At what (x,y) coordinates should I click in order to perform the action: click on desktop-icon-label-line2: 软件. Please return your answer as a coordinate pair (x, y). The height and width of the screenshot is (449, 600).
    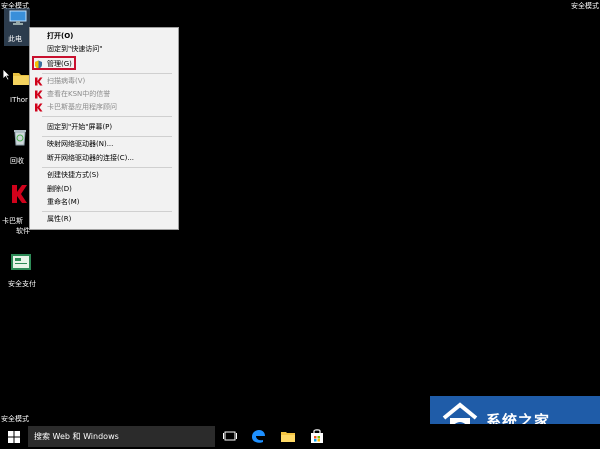
    Looking at the image, I should click on (23, 231).